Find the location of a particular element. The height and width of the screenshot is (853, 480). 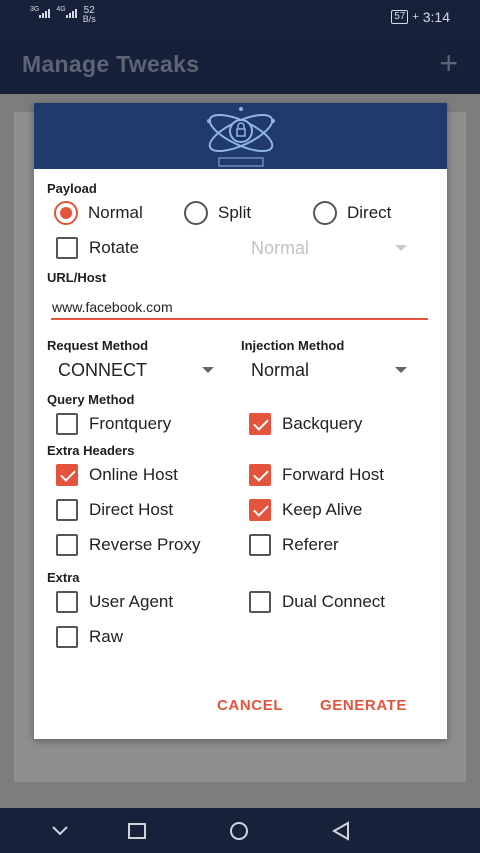

payload-label: Payload is located at coordinates (72, 188).